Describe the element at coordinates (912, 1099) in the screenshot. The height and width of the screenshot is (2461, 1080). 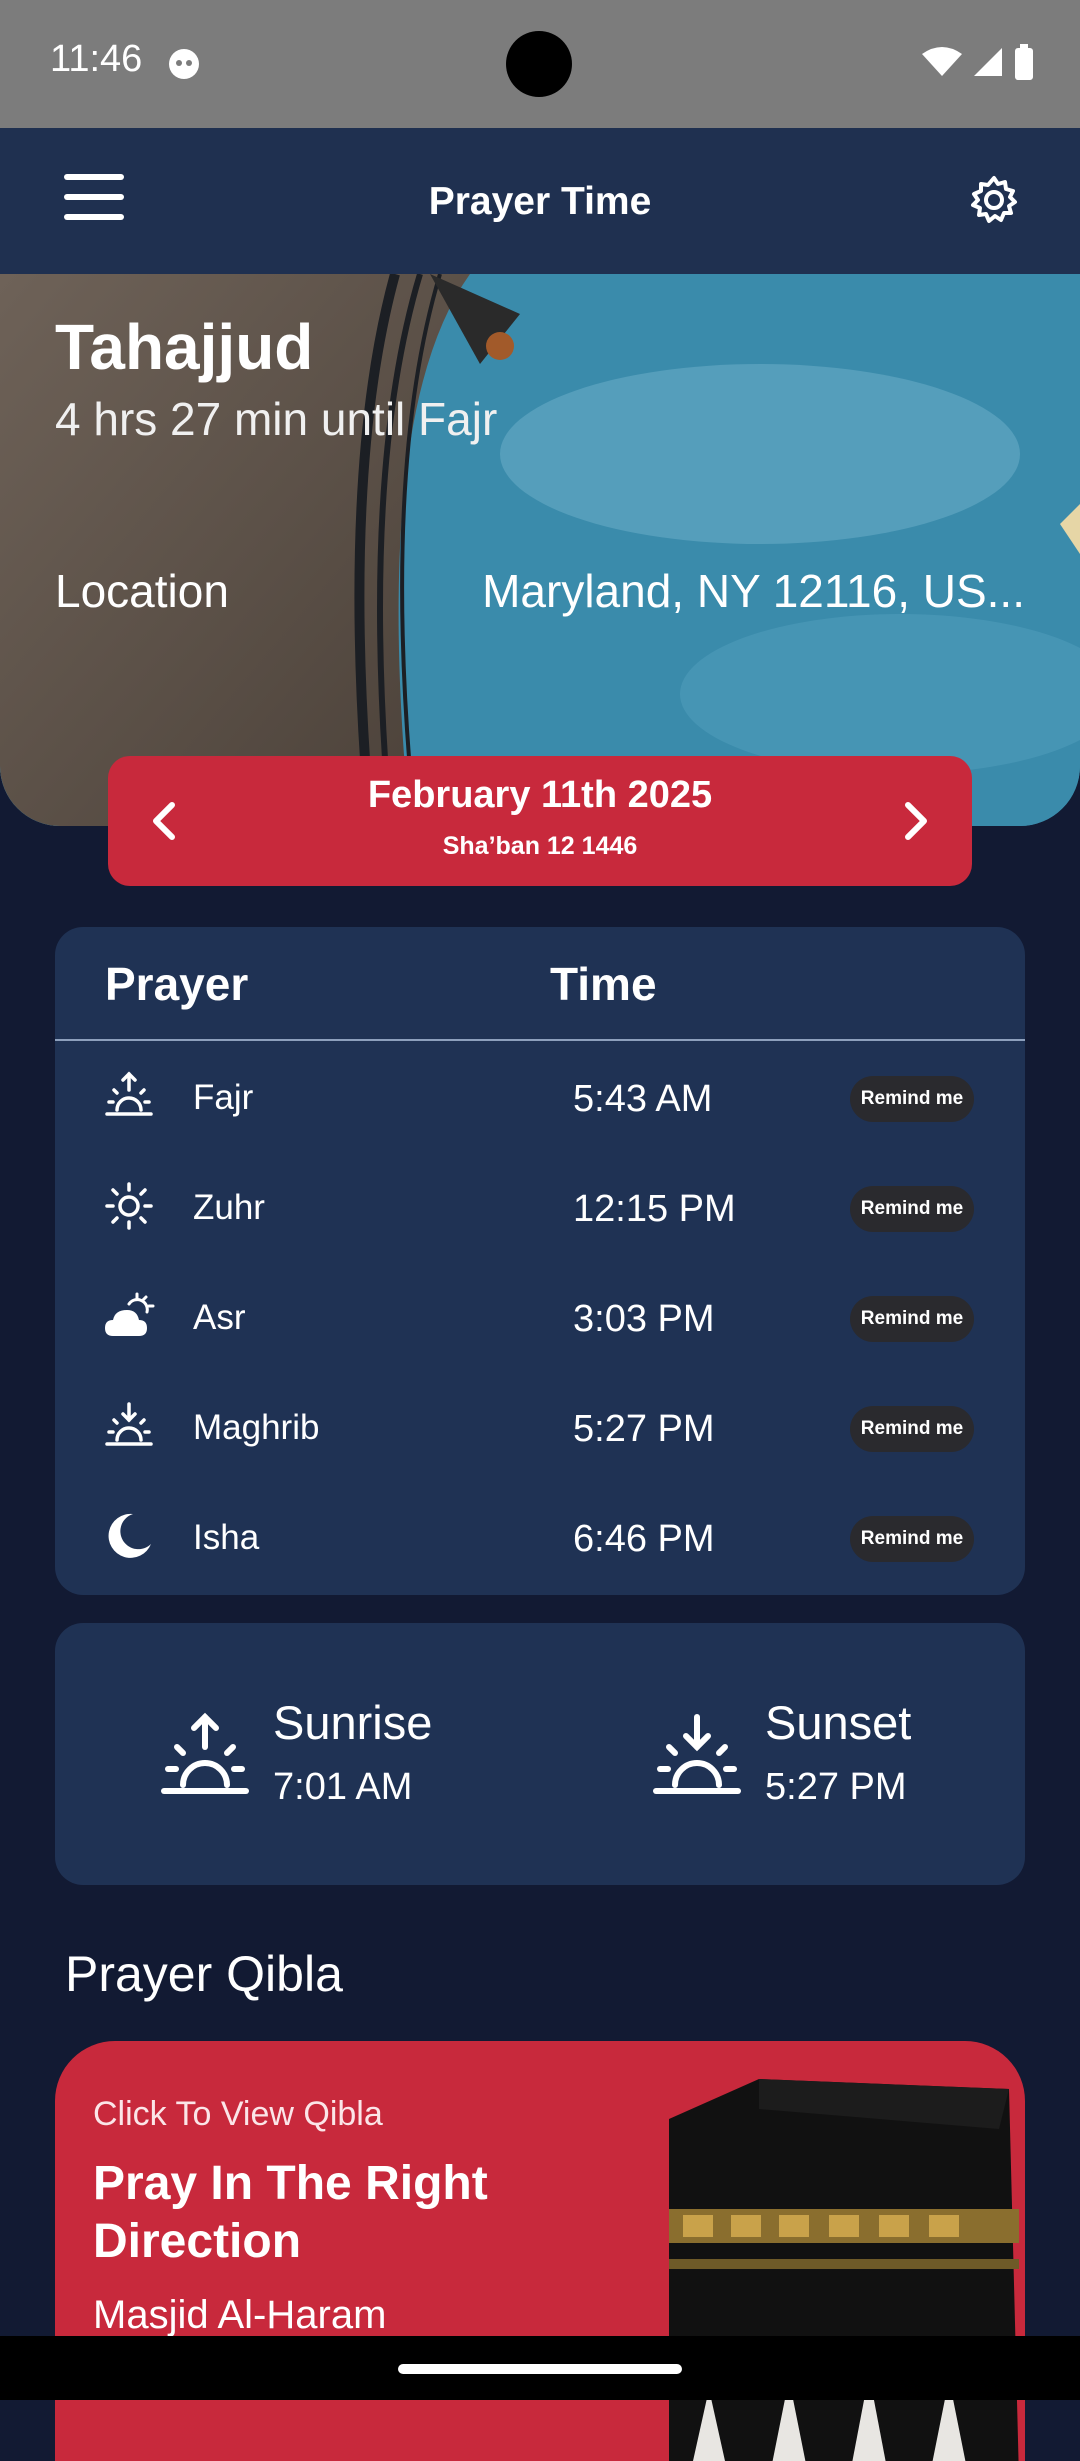
I see `remind-me-button-fajr: Remind me` at that location.